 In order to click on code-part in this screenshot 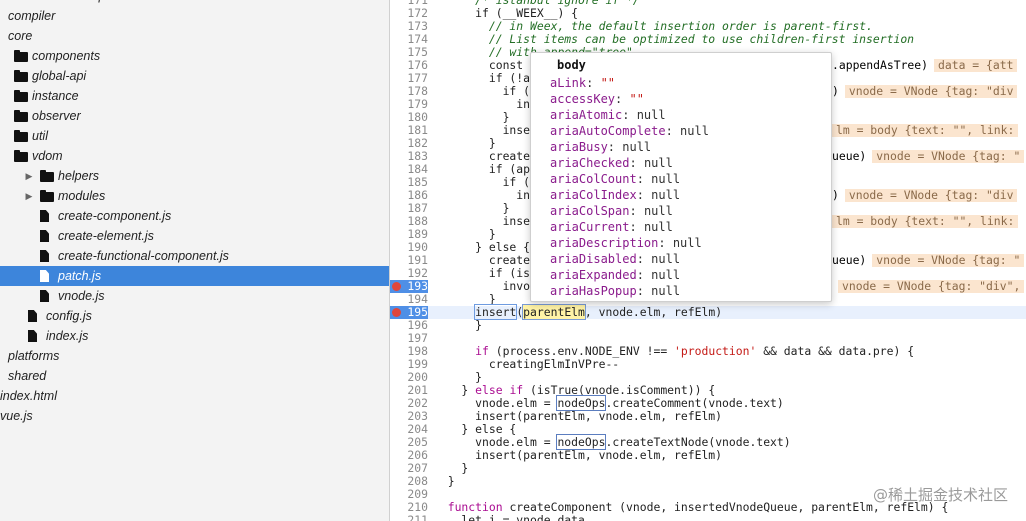, I will do `click(441, 507)`.